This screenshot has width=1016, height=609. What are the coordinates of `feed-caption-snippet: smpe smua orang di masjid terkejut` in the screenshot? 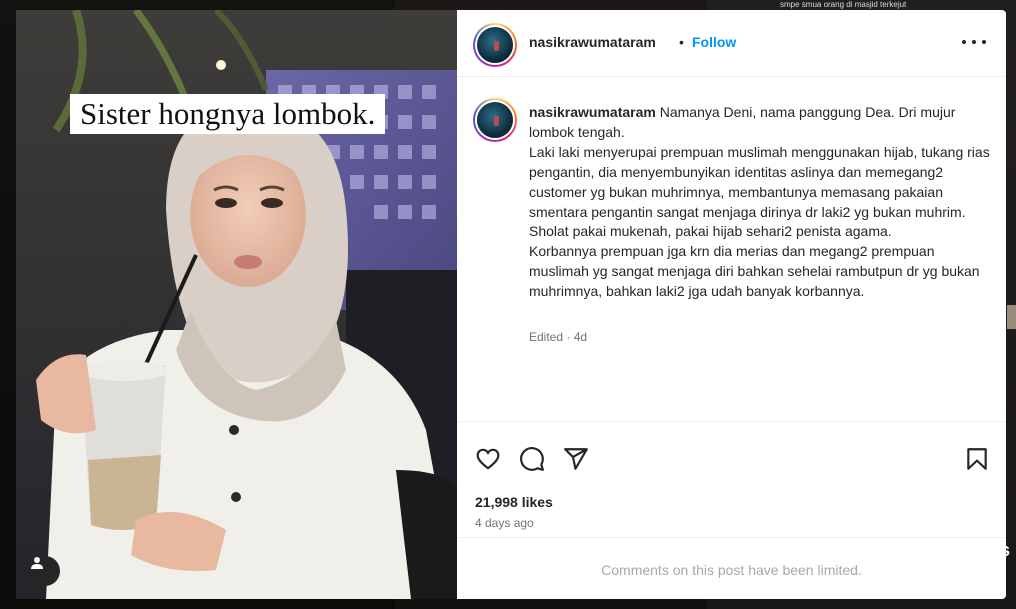 It's located at (843, 4).